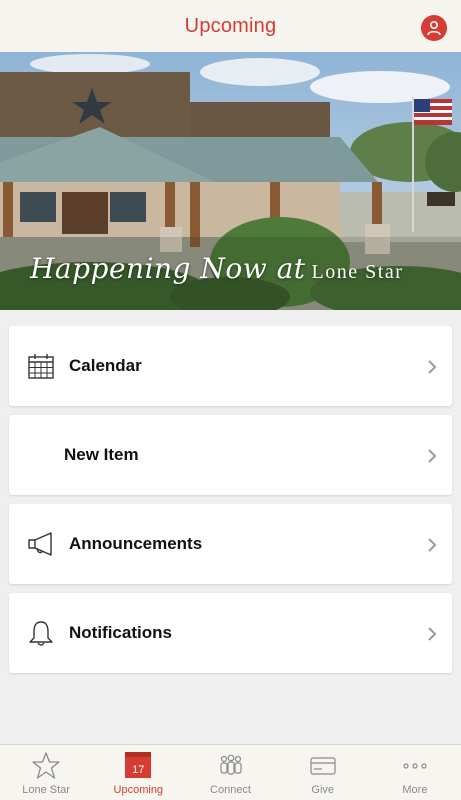 The image size is (461, 800). Describe the element at coordinates (357, 272) in the screenshot. I see `hero-caps-text: Lone Star` at that location.